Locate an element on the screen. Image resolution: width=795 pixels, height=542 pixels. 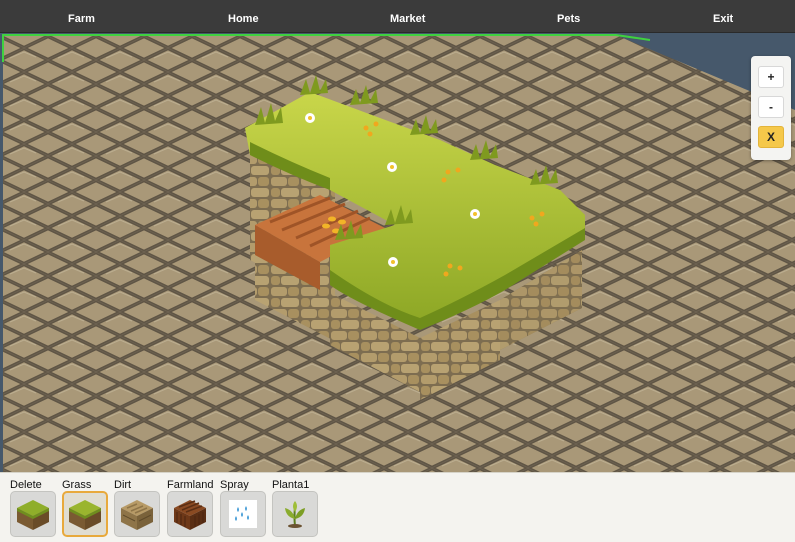
zoom-controls: + - X is located at coordinates (771, 108).